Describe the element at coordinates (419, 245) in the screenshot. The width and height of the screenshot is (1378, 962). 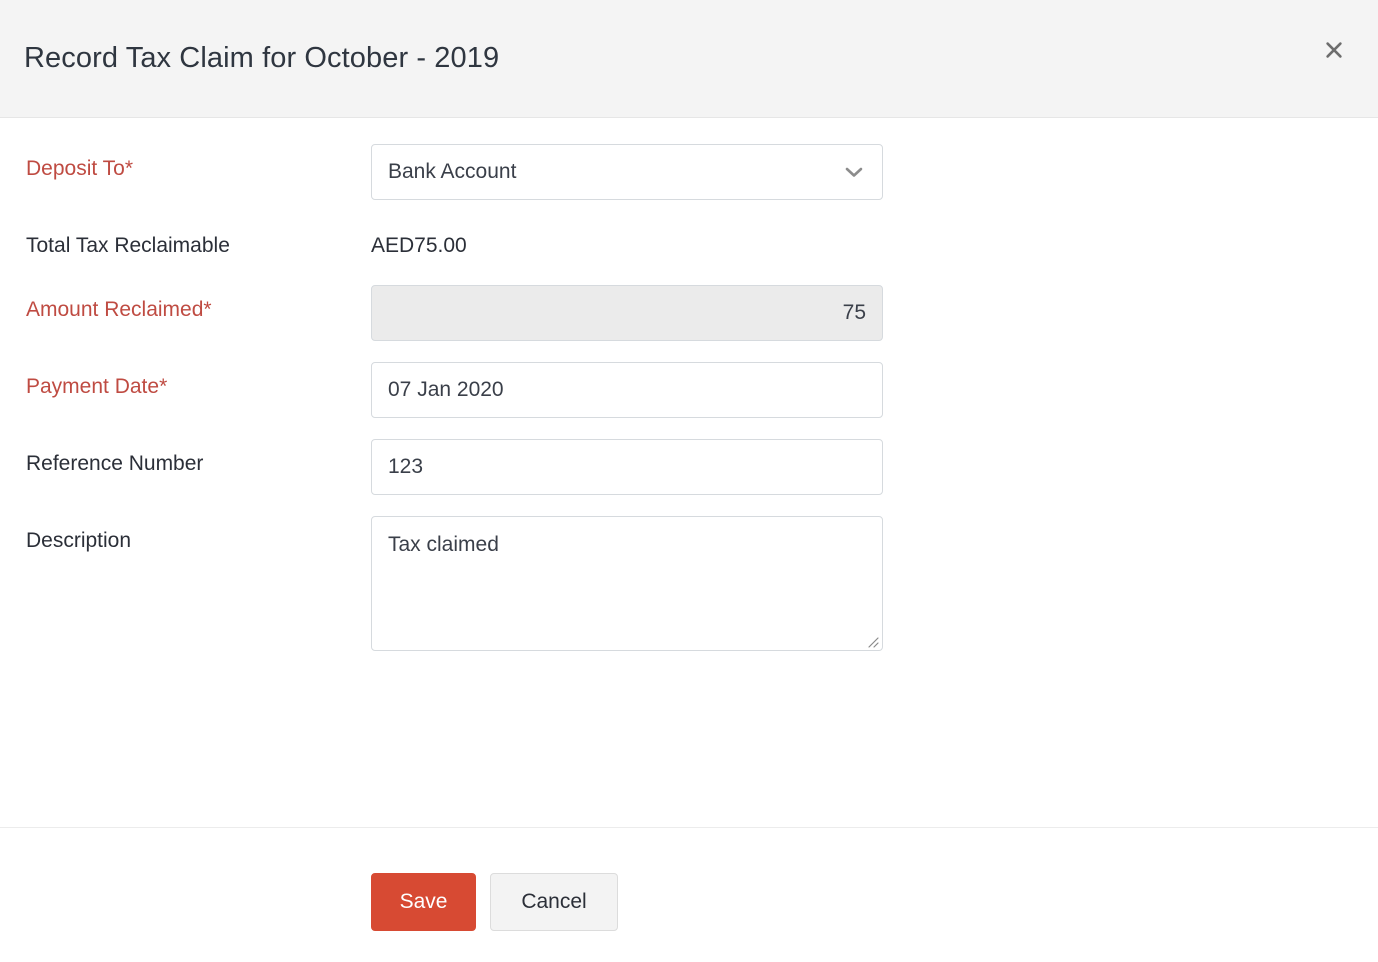
I see `total-tax-reclaimable-value: AED75.00` at that location.